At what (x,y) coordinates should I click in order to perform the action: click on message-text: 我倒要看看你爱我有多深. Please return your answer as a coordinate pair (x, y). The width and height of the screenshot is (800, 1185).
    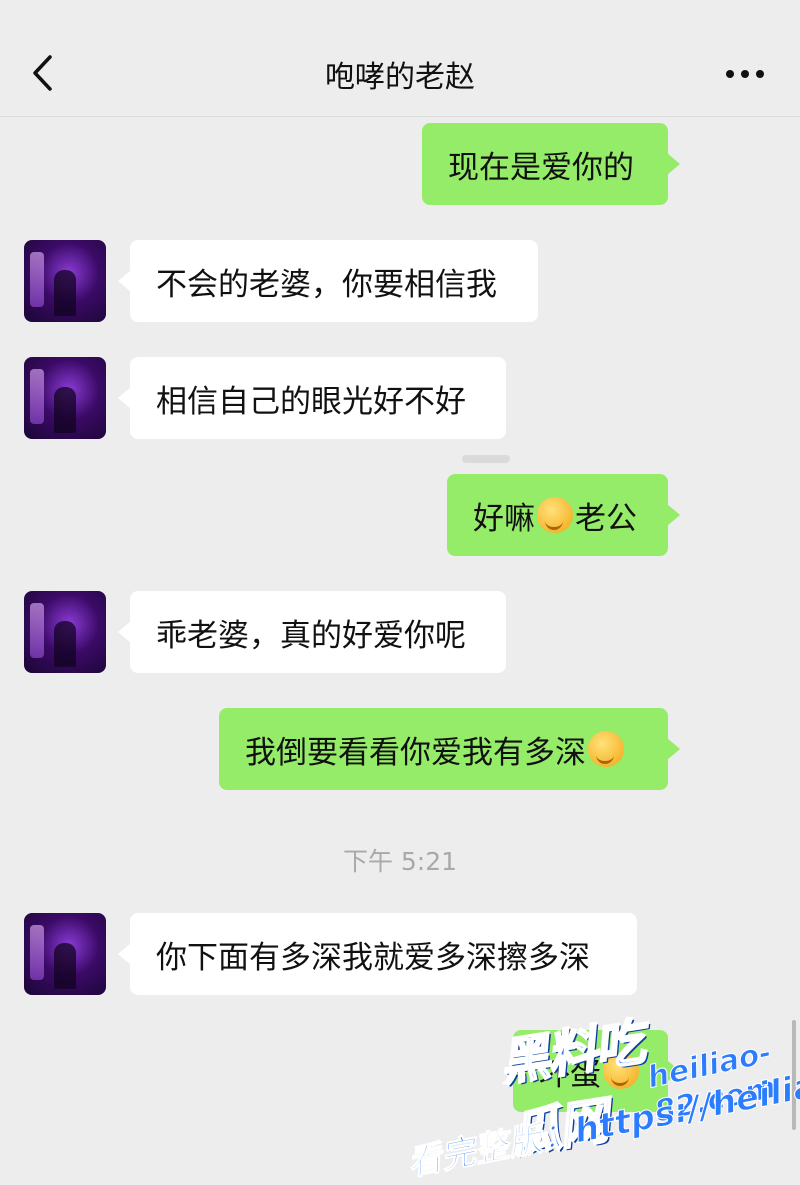
    Looking at the image, I should click on (415, 752).